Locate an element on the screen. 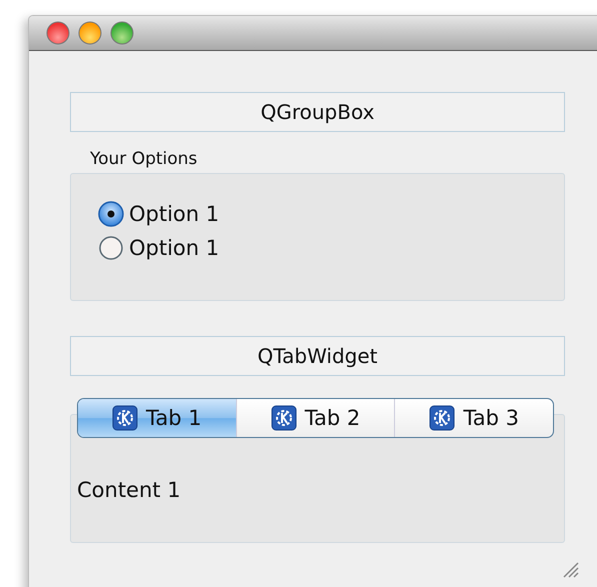 The height and width of the screenshot is (587, 597). tab: Tab 2 is located at coordinates (315, 418).